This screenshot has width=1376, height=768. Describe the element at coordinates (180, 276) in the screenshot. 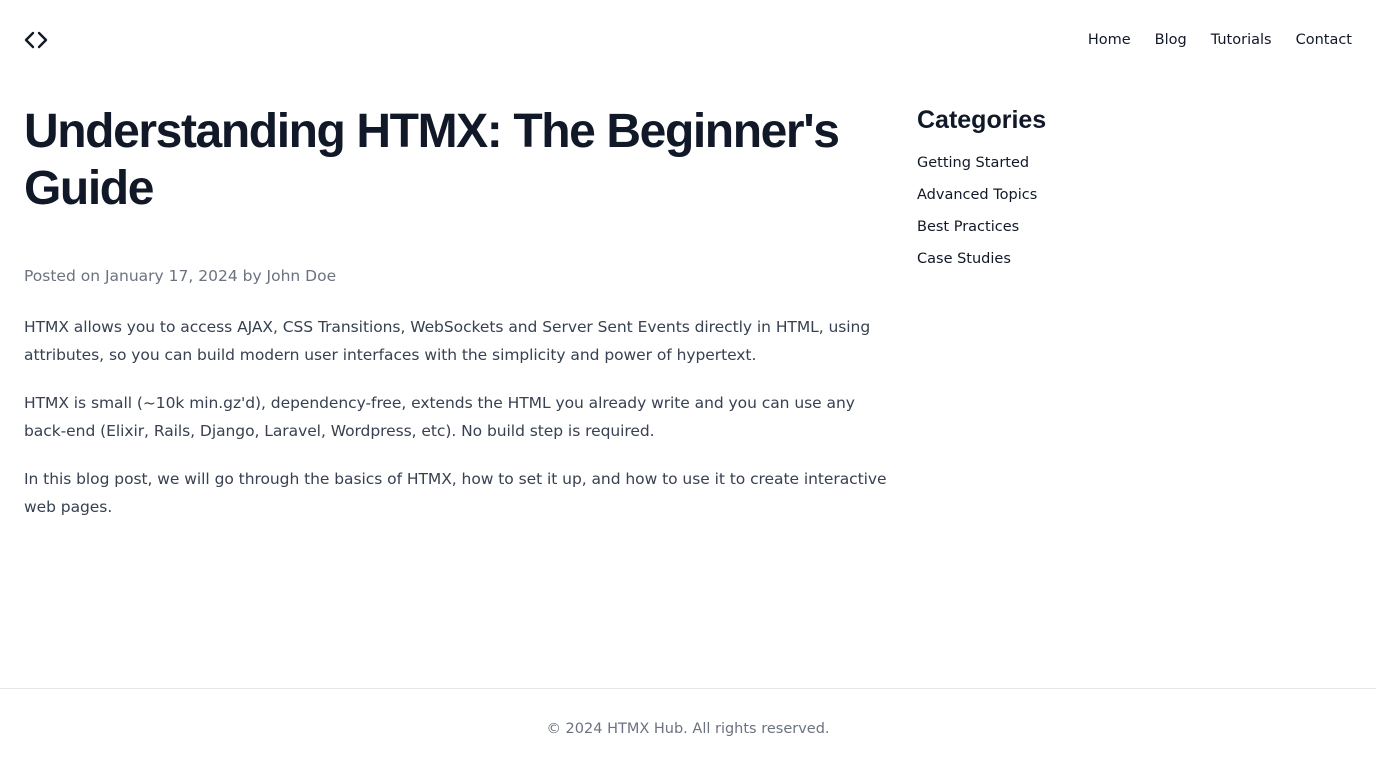

I see `article-meta: Posted on January 17, 2024 by John Doe` at that location.